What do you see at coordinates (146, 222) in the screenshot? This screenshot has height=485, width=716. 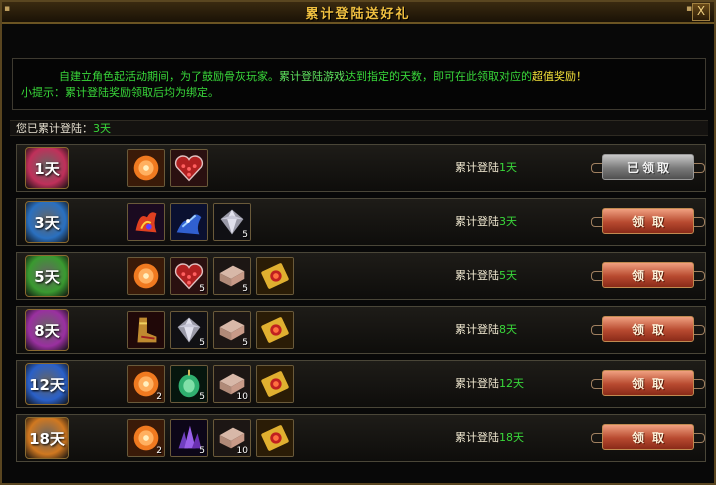 I see `fire-wings-icon` at bounding box center [146, 222].